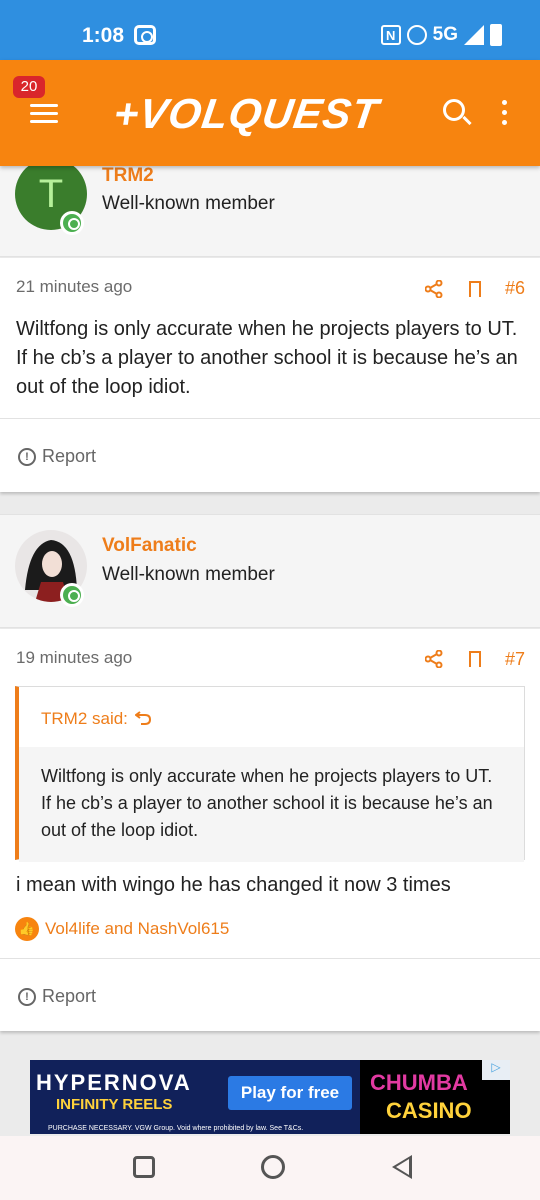 The image size is (540, 1200). Describe the element at coordinates (144, 1167) in the screenshot. I see `recent-apps-icon` at that location.